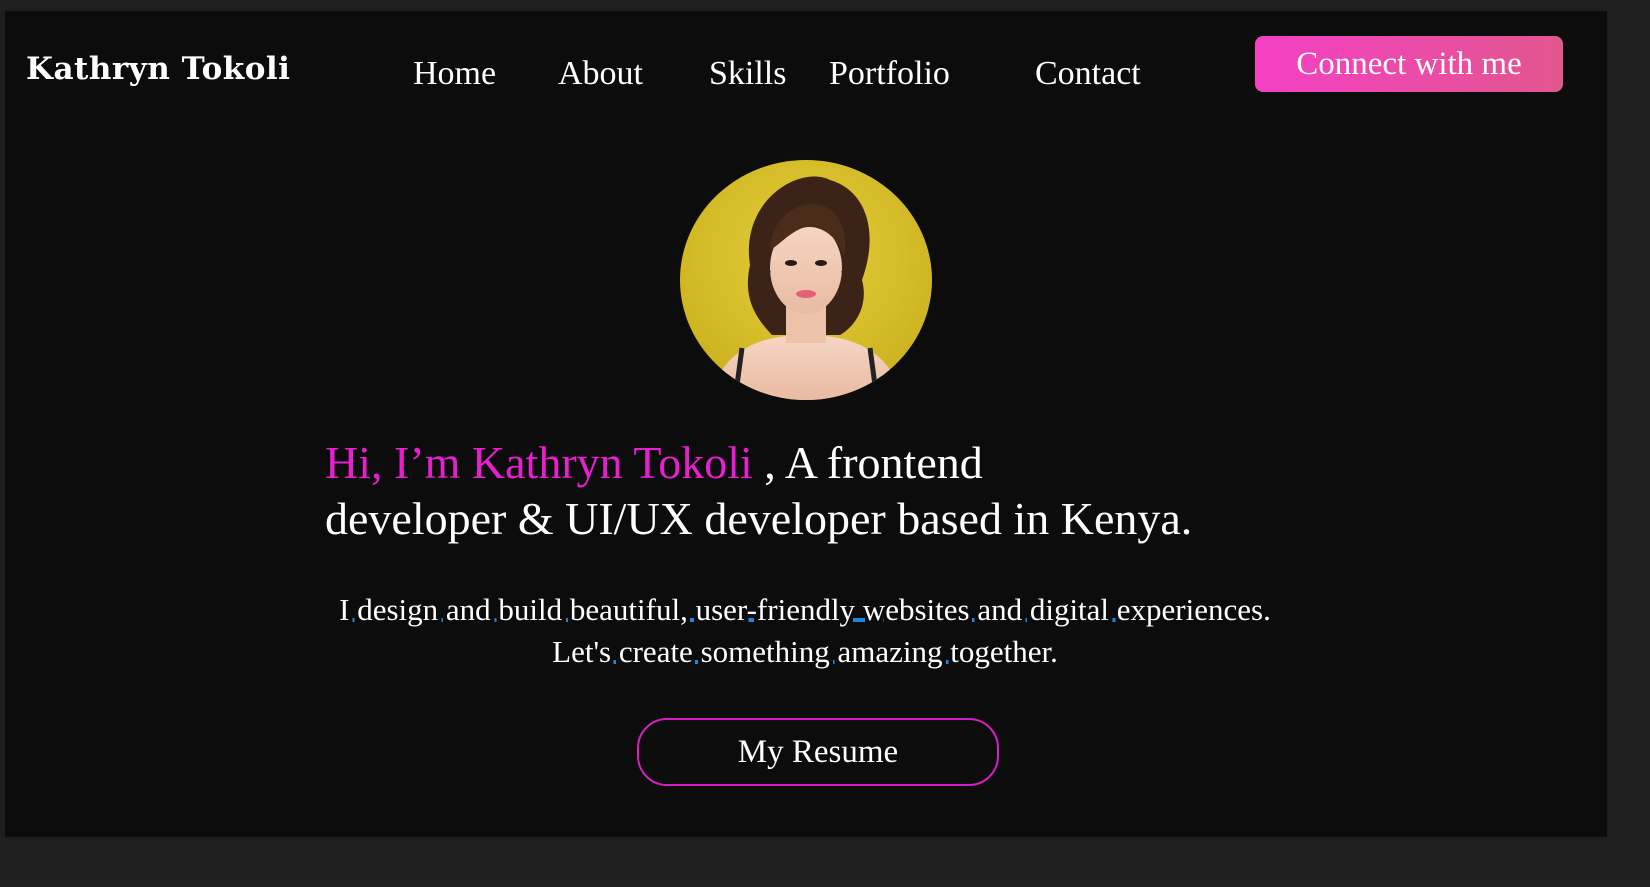 The width and height of the screenshot is (1650, 887). What do you see at coordinates (600, 74) in the screenshot?
I see `nav-about: About` at bounding box center [600, 74].